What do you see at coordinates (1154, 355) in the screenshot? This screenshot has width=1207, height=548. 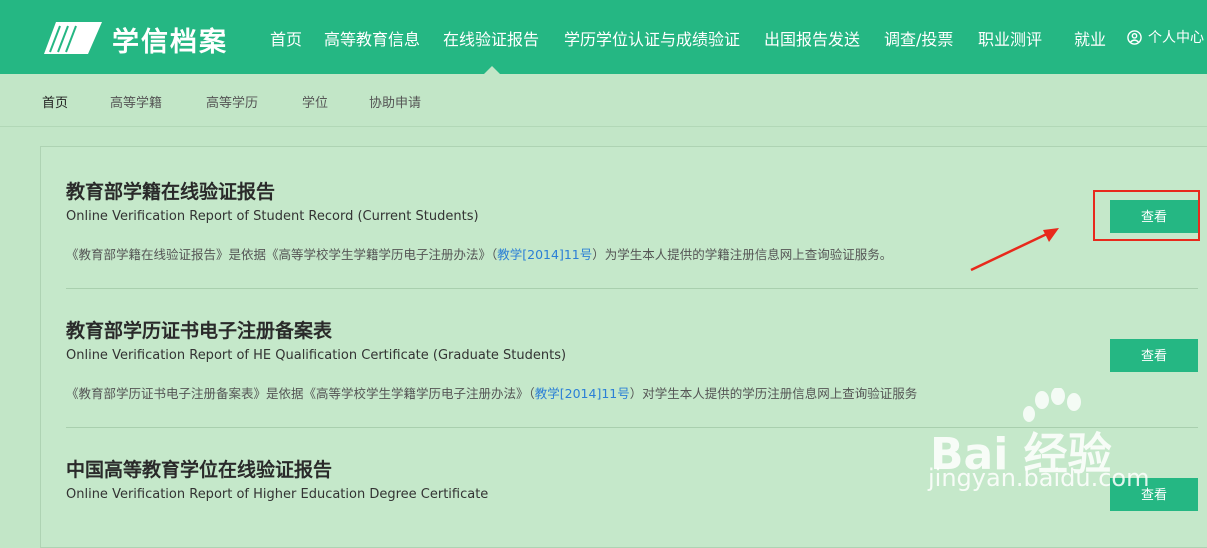 I see `view-qualification-button: 查看` at bounding box center [1154, 355].